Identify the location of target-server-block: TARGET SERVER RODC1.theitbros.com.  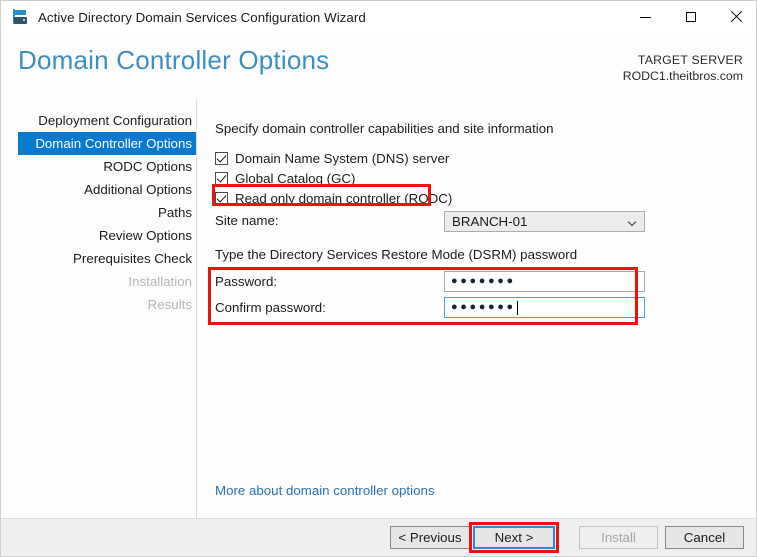
(683, 68).